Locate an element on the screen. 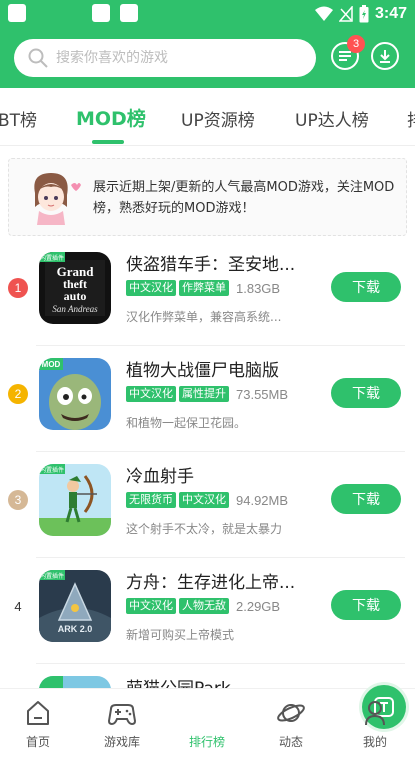 The height and width of the screenshot is (767, 415). nav-label: 首页 is located at coordinates (37, 742).